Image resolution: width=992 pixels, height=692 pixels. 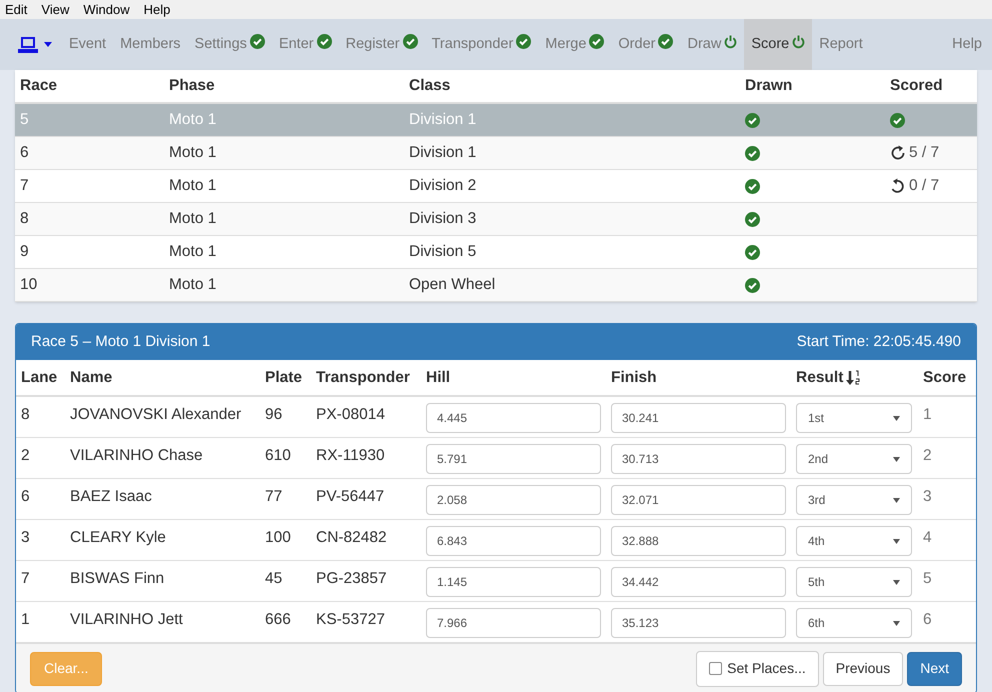 What do you see at coordinates (863, 669) in the screenshot?
I see `previous-button: Previous` at bounding box center [863, 669].